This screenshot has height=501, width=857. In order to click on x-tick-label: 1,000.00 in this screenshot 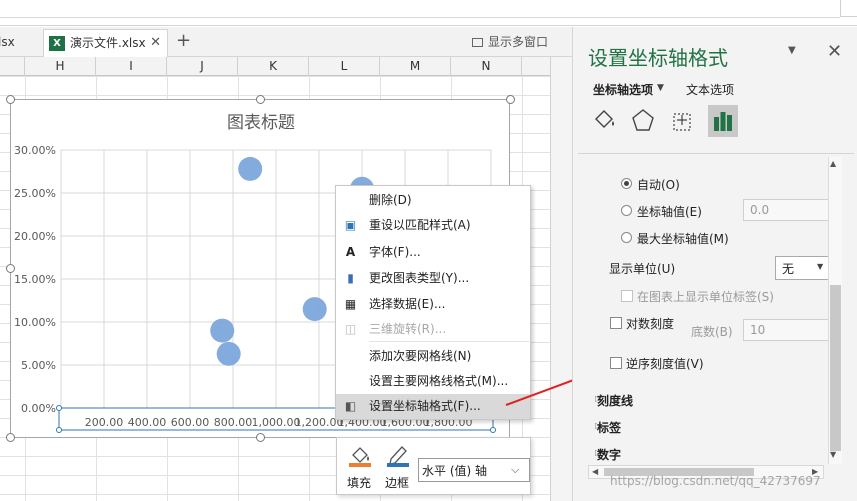, I will do `click(276, 422)`.